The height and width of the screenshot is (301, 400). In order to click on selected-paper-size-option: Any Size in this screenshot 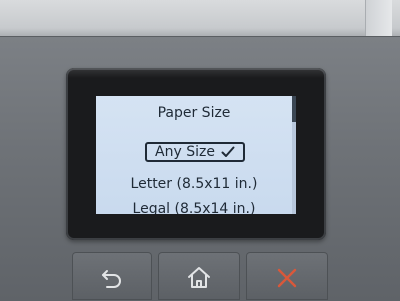, I will do `click(195, 152)`.